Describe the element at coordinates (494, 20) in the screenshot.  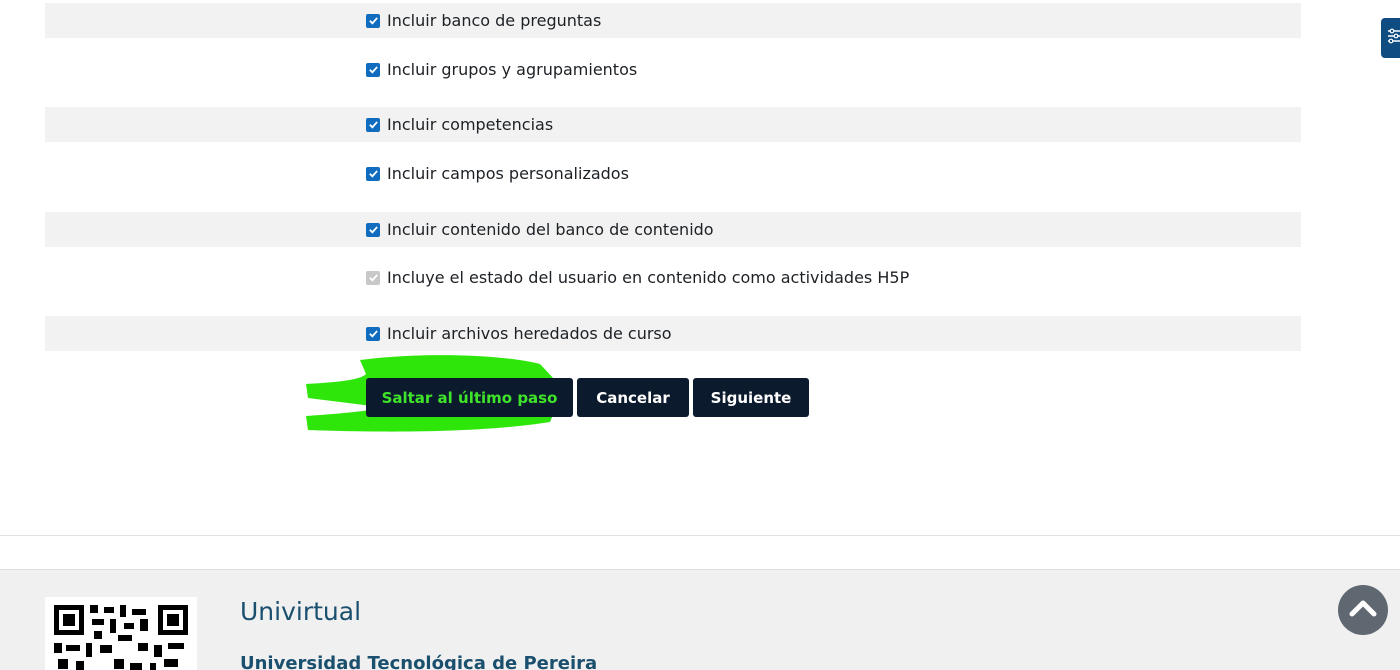
I see `option-label: Incluir banco de preguntas` at that location.